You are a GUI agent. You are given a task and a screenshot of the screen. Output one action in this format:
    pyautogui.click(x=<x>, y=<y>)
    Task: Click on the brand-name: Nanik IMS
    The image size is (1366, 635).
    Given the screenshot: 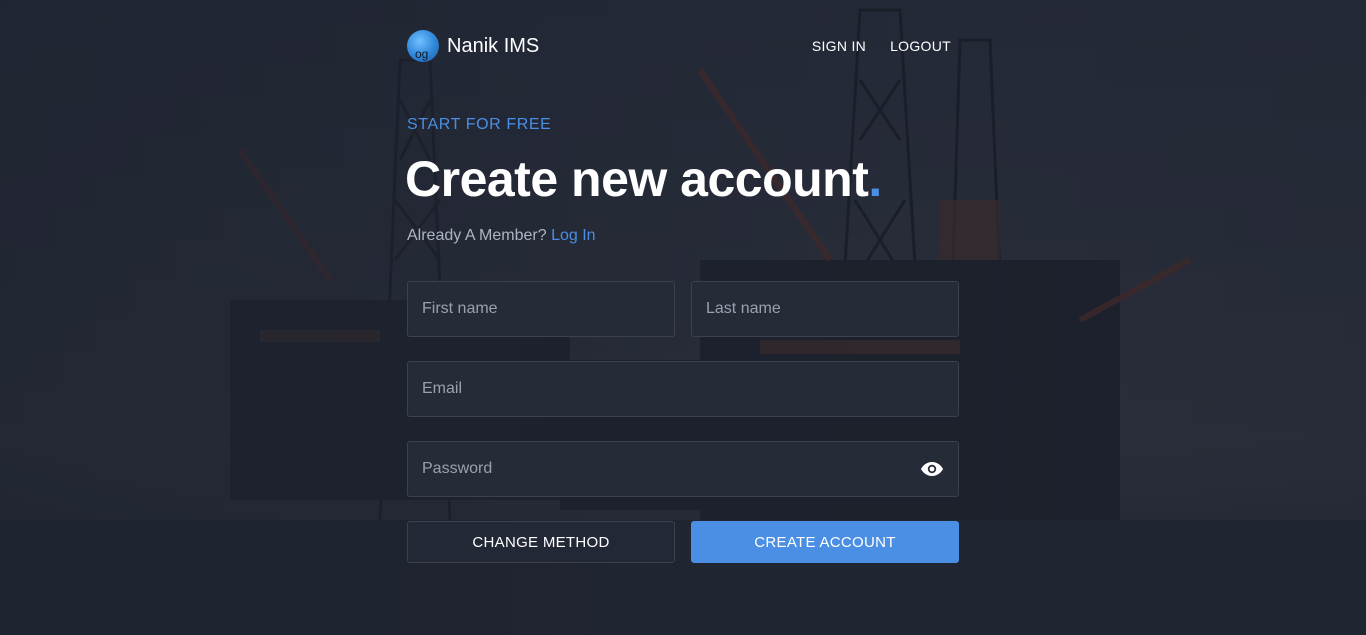 What is the action you would take?
    pyautogui.click(x=493, y=45)
    